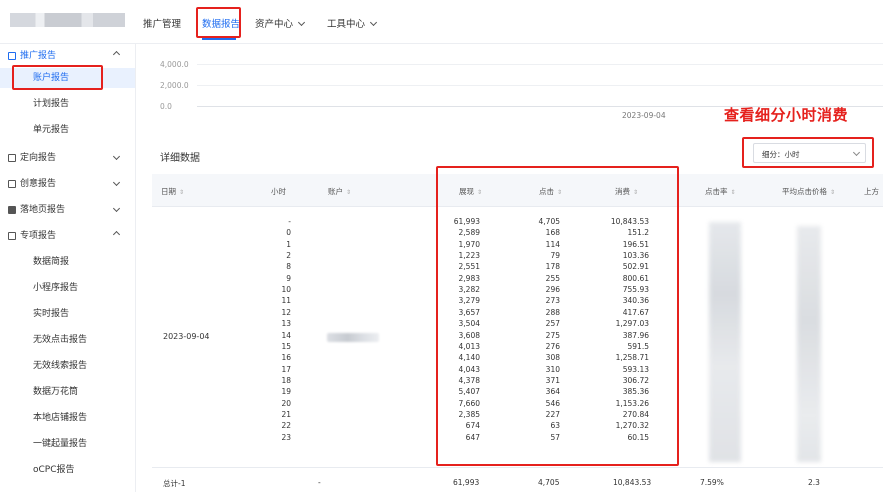 The image size is (883, 492). What do you see at coordinates (517, 467) in the screenshot?
I see `table-divider` at bounding box center [517, 467].